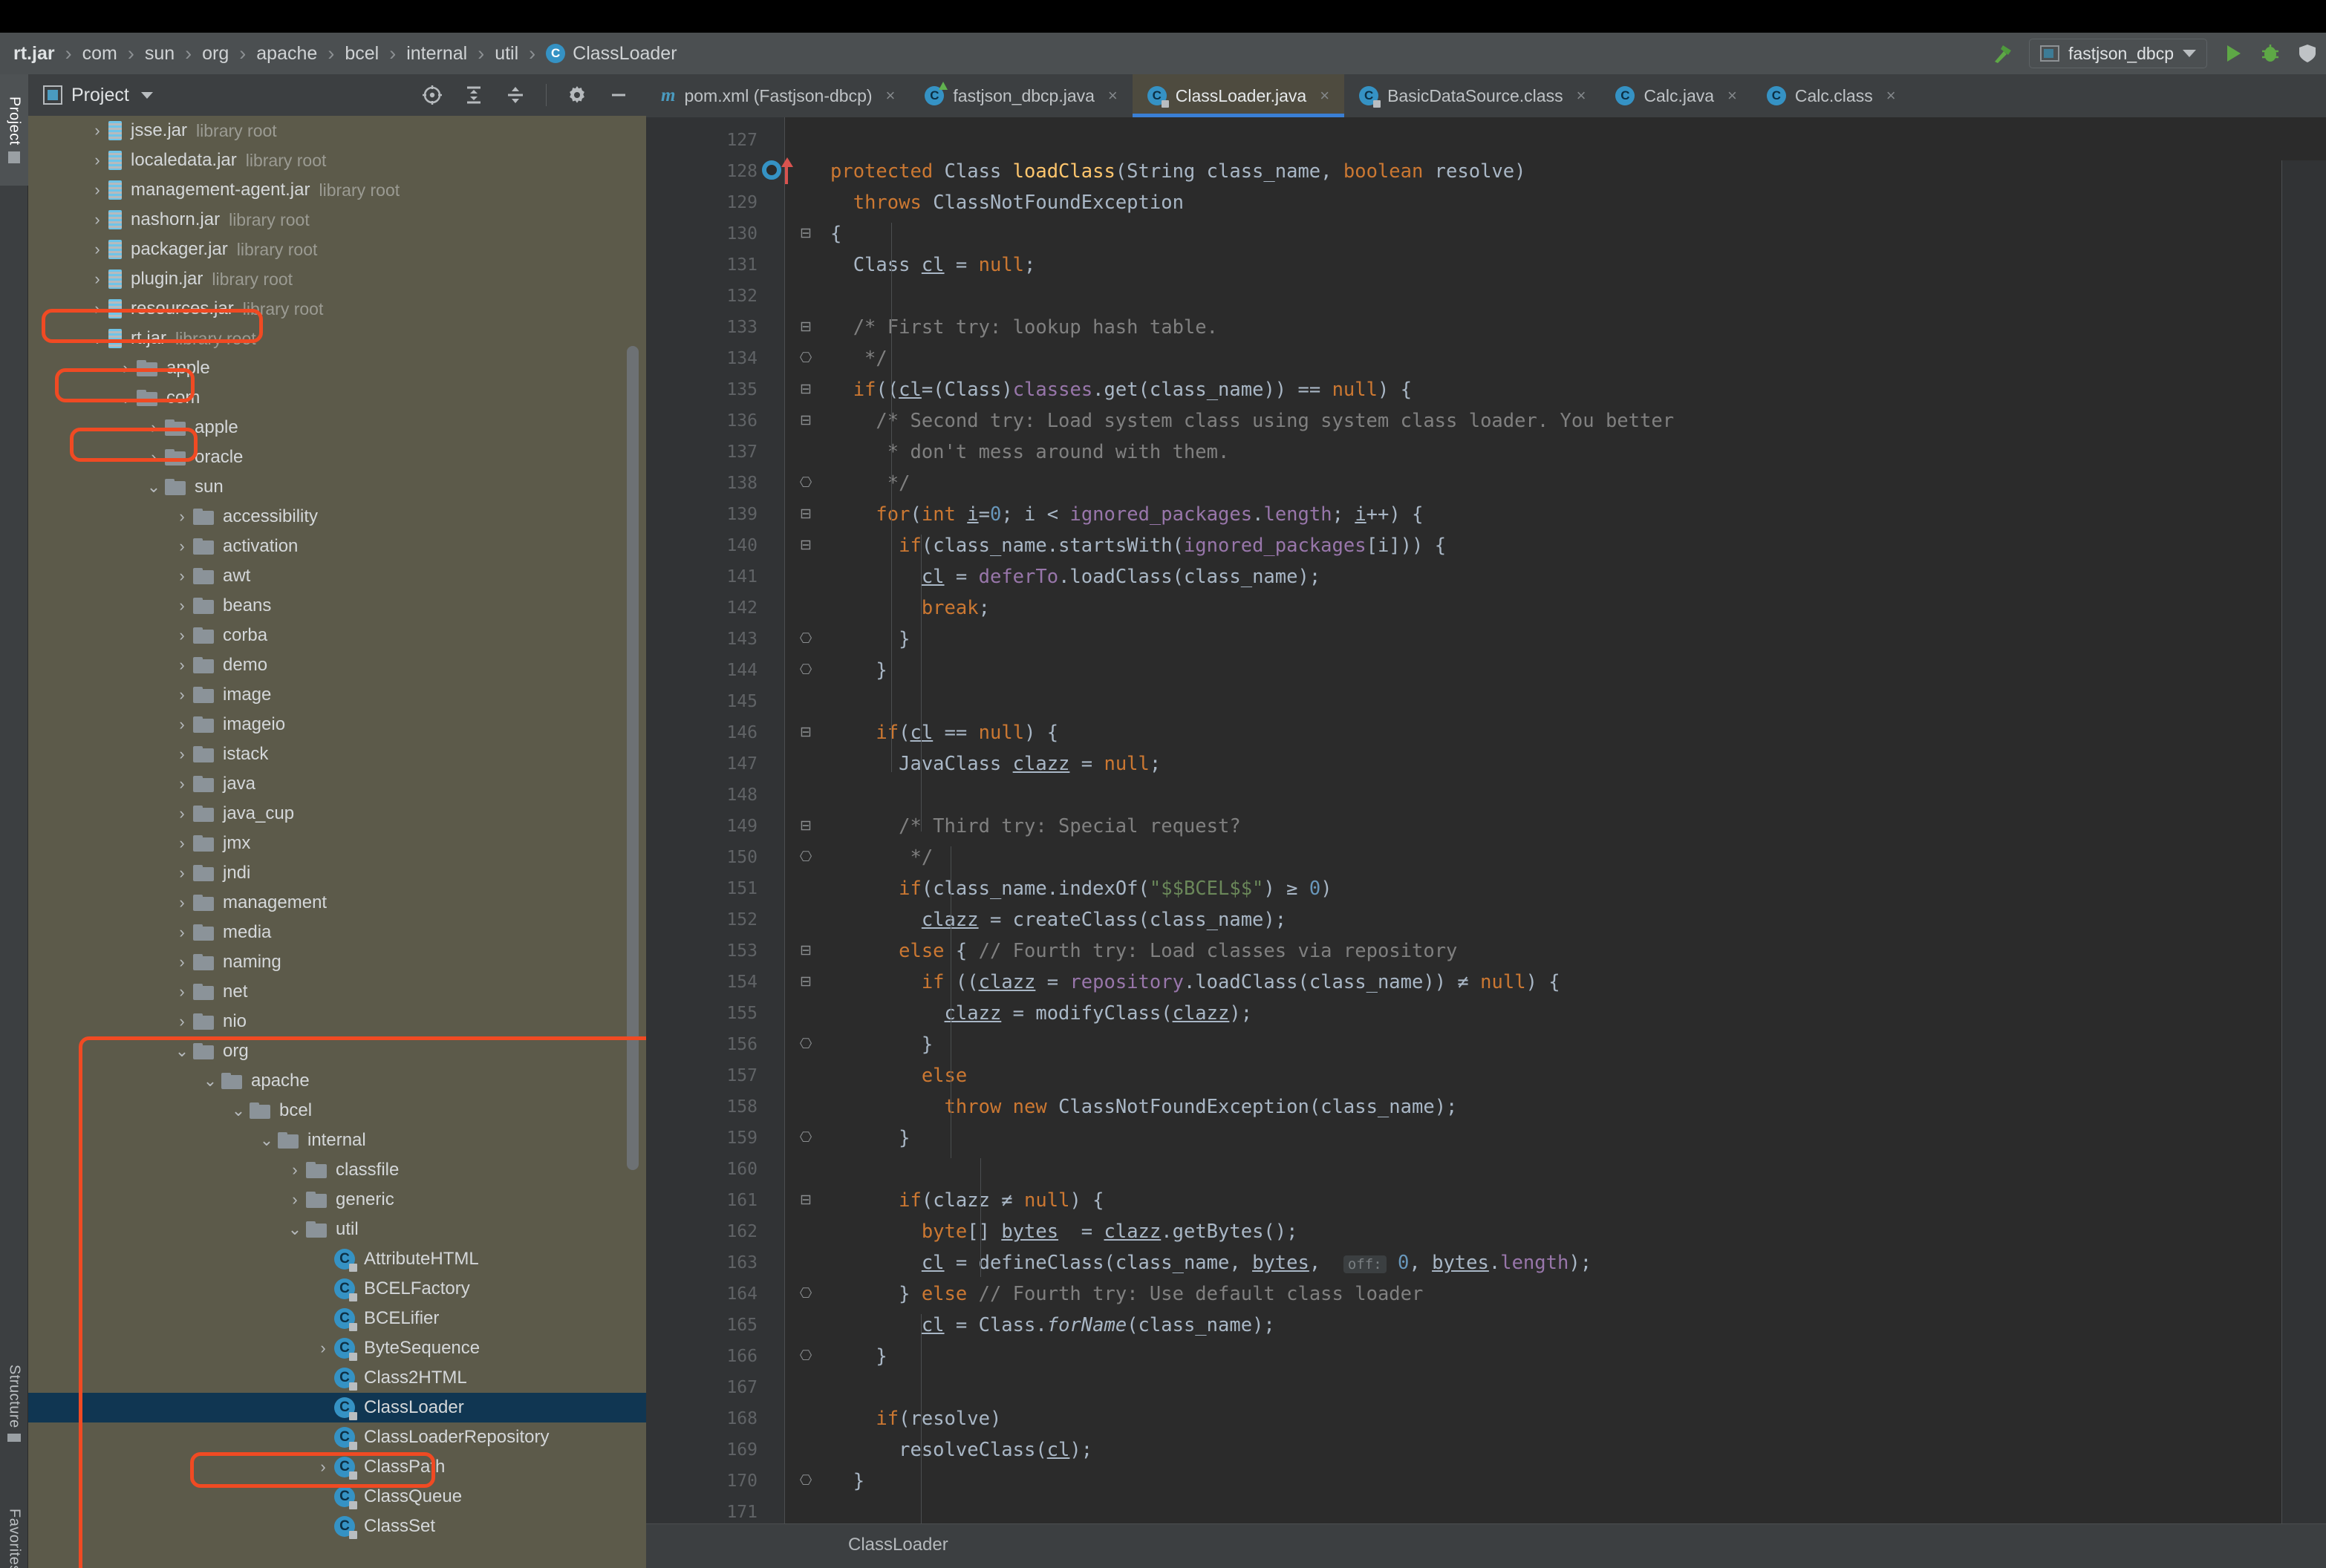 The image size is (2326, 1568). I want to click on tree-item-jmx: › jmx, so click(337, 843).